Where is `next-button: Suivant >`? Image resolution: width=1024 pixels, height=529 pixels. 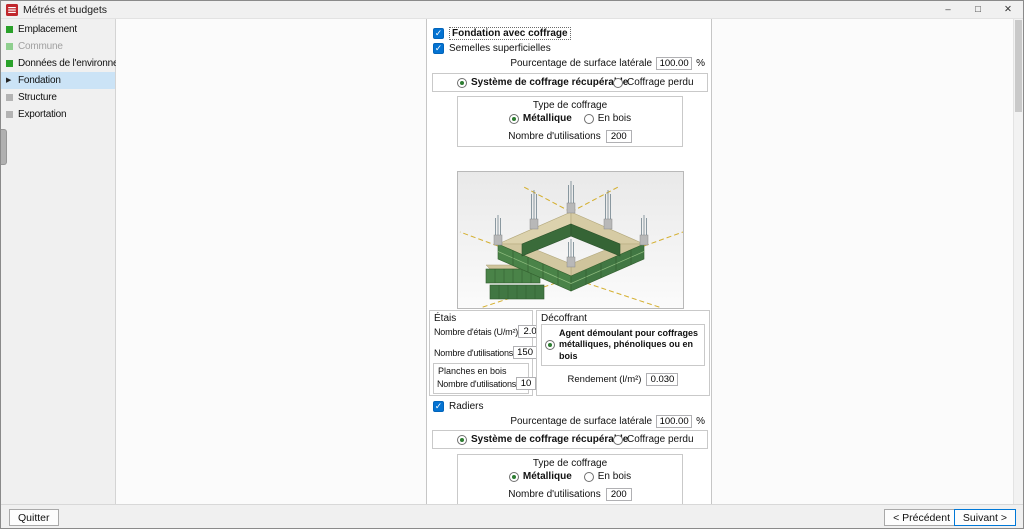
next-button: Suivant > is located at coordinates (984, 517).